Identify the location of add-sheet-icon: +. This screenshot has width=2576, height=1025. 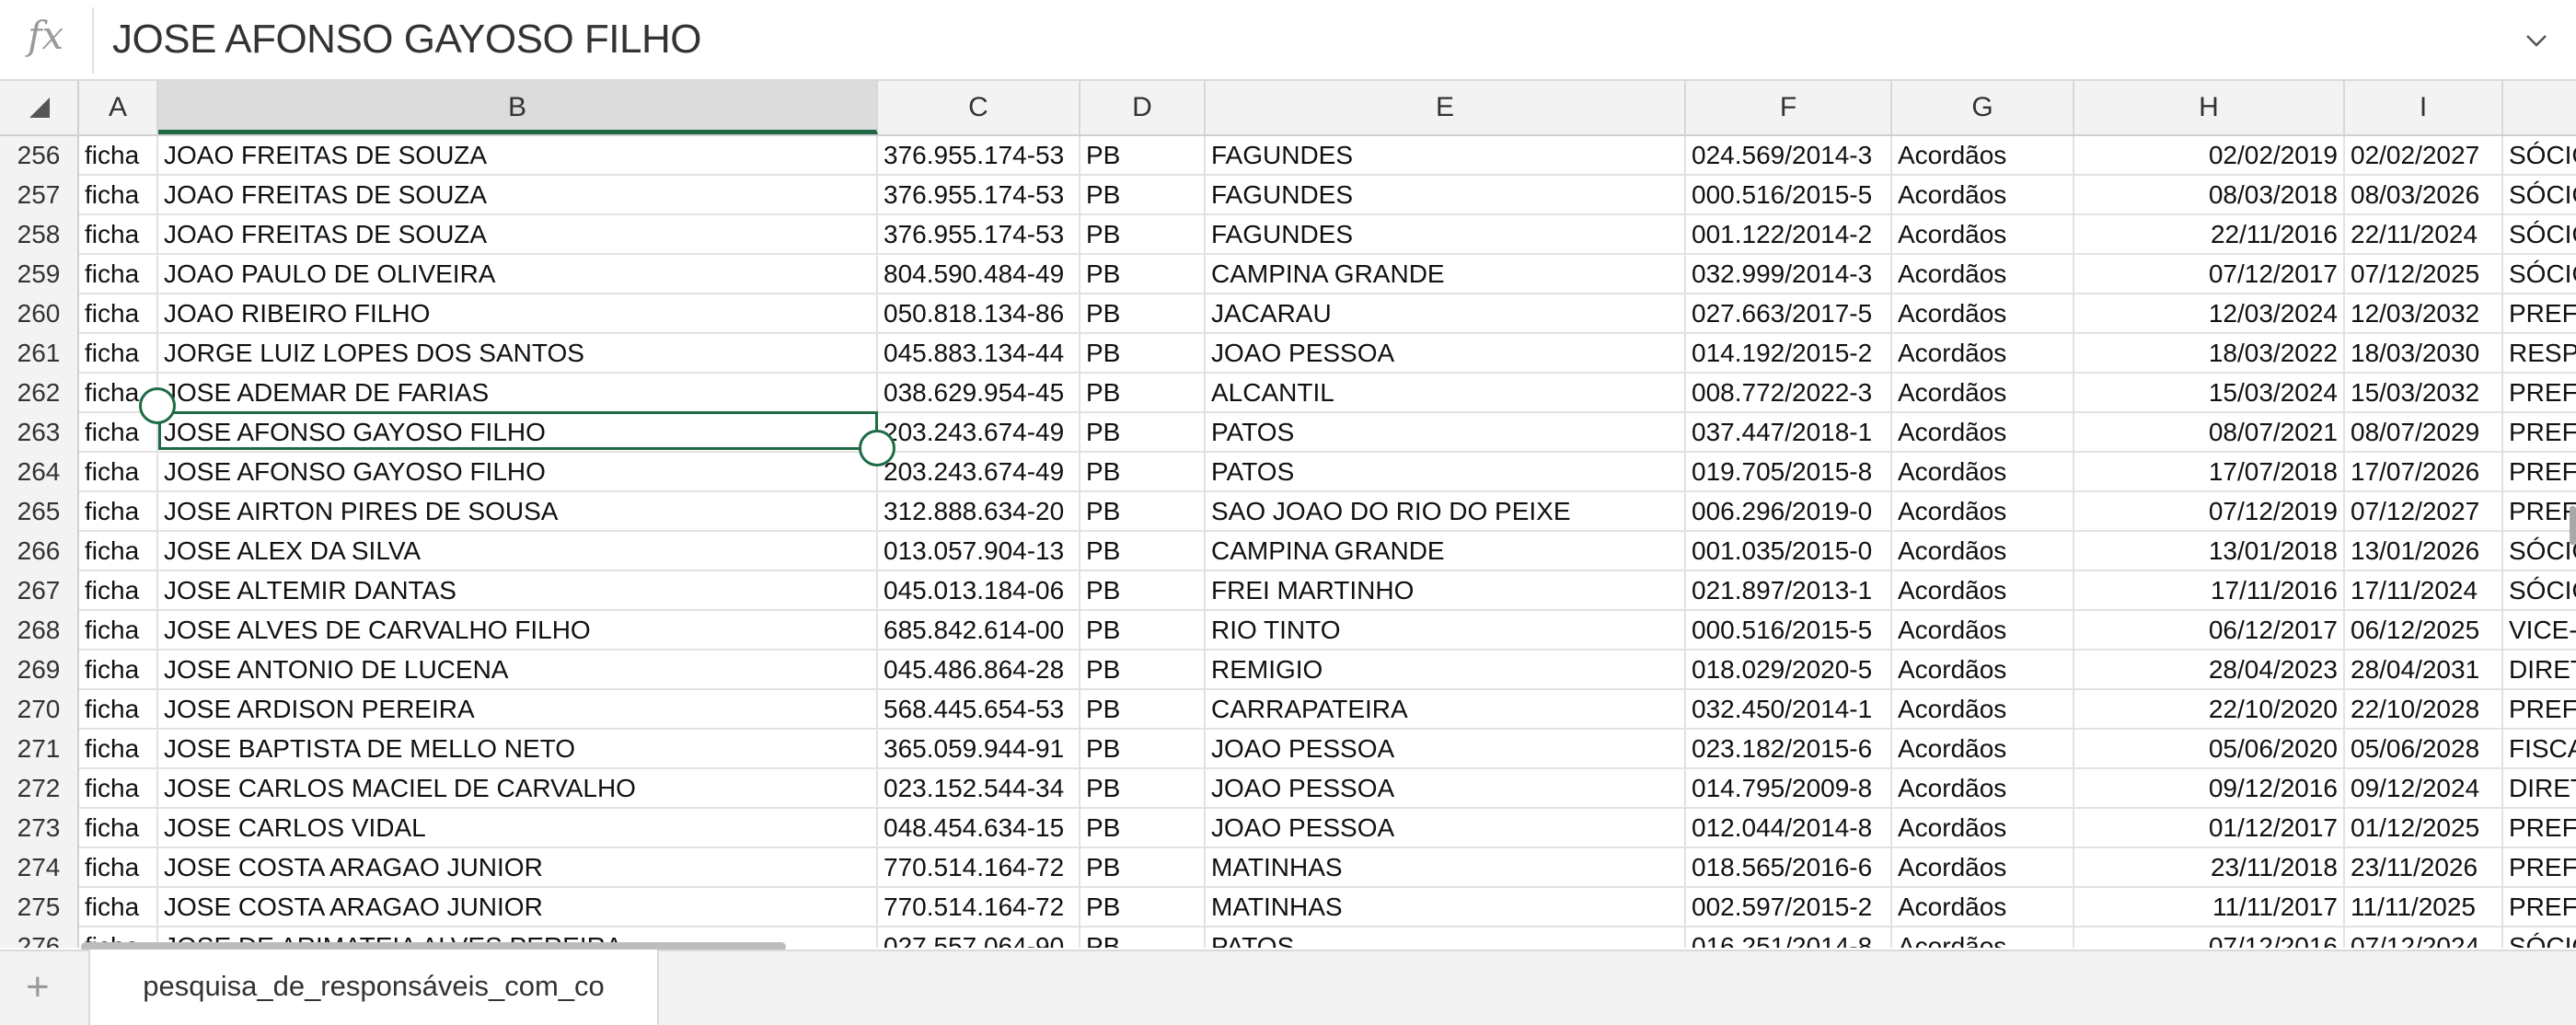
(38, 987).